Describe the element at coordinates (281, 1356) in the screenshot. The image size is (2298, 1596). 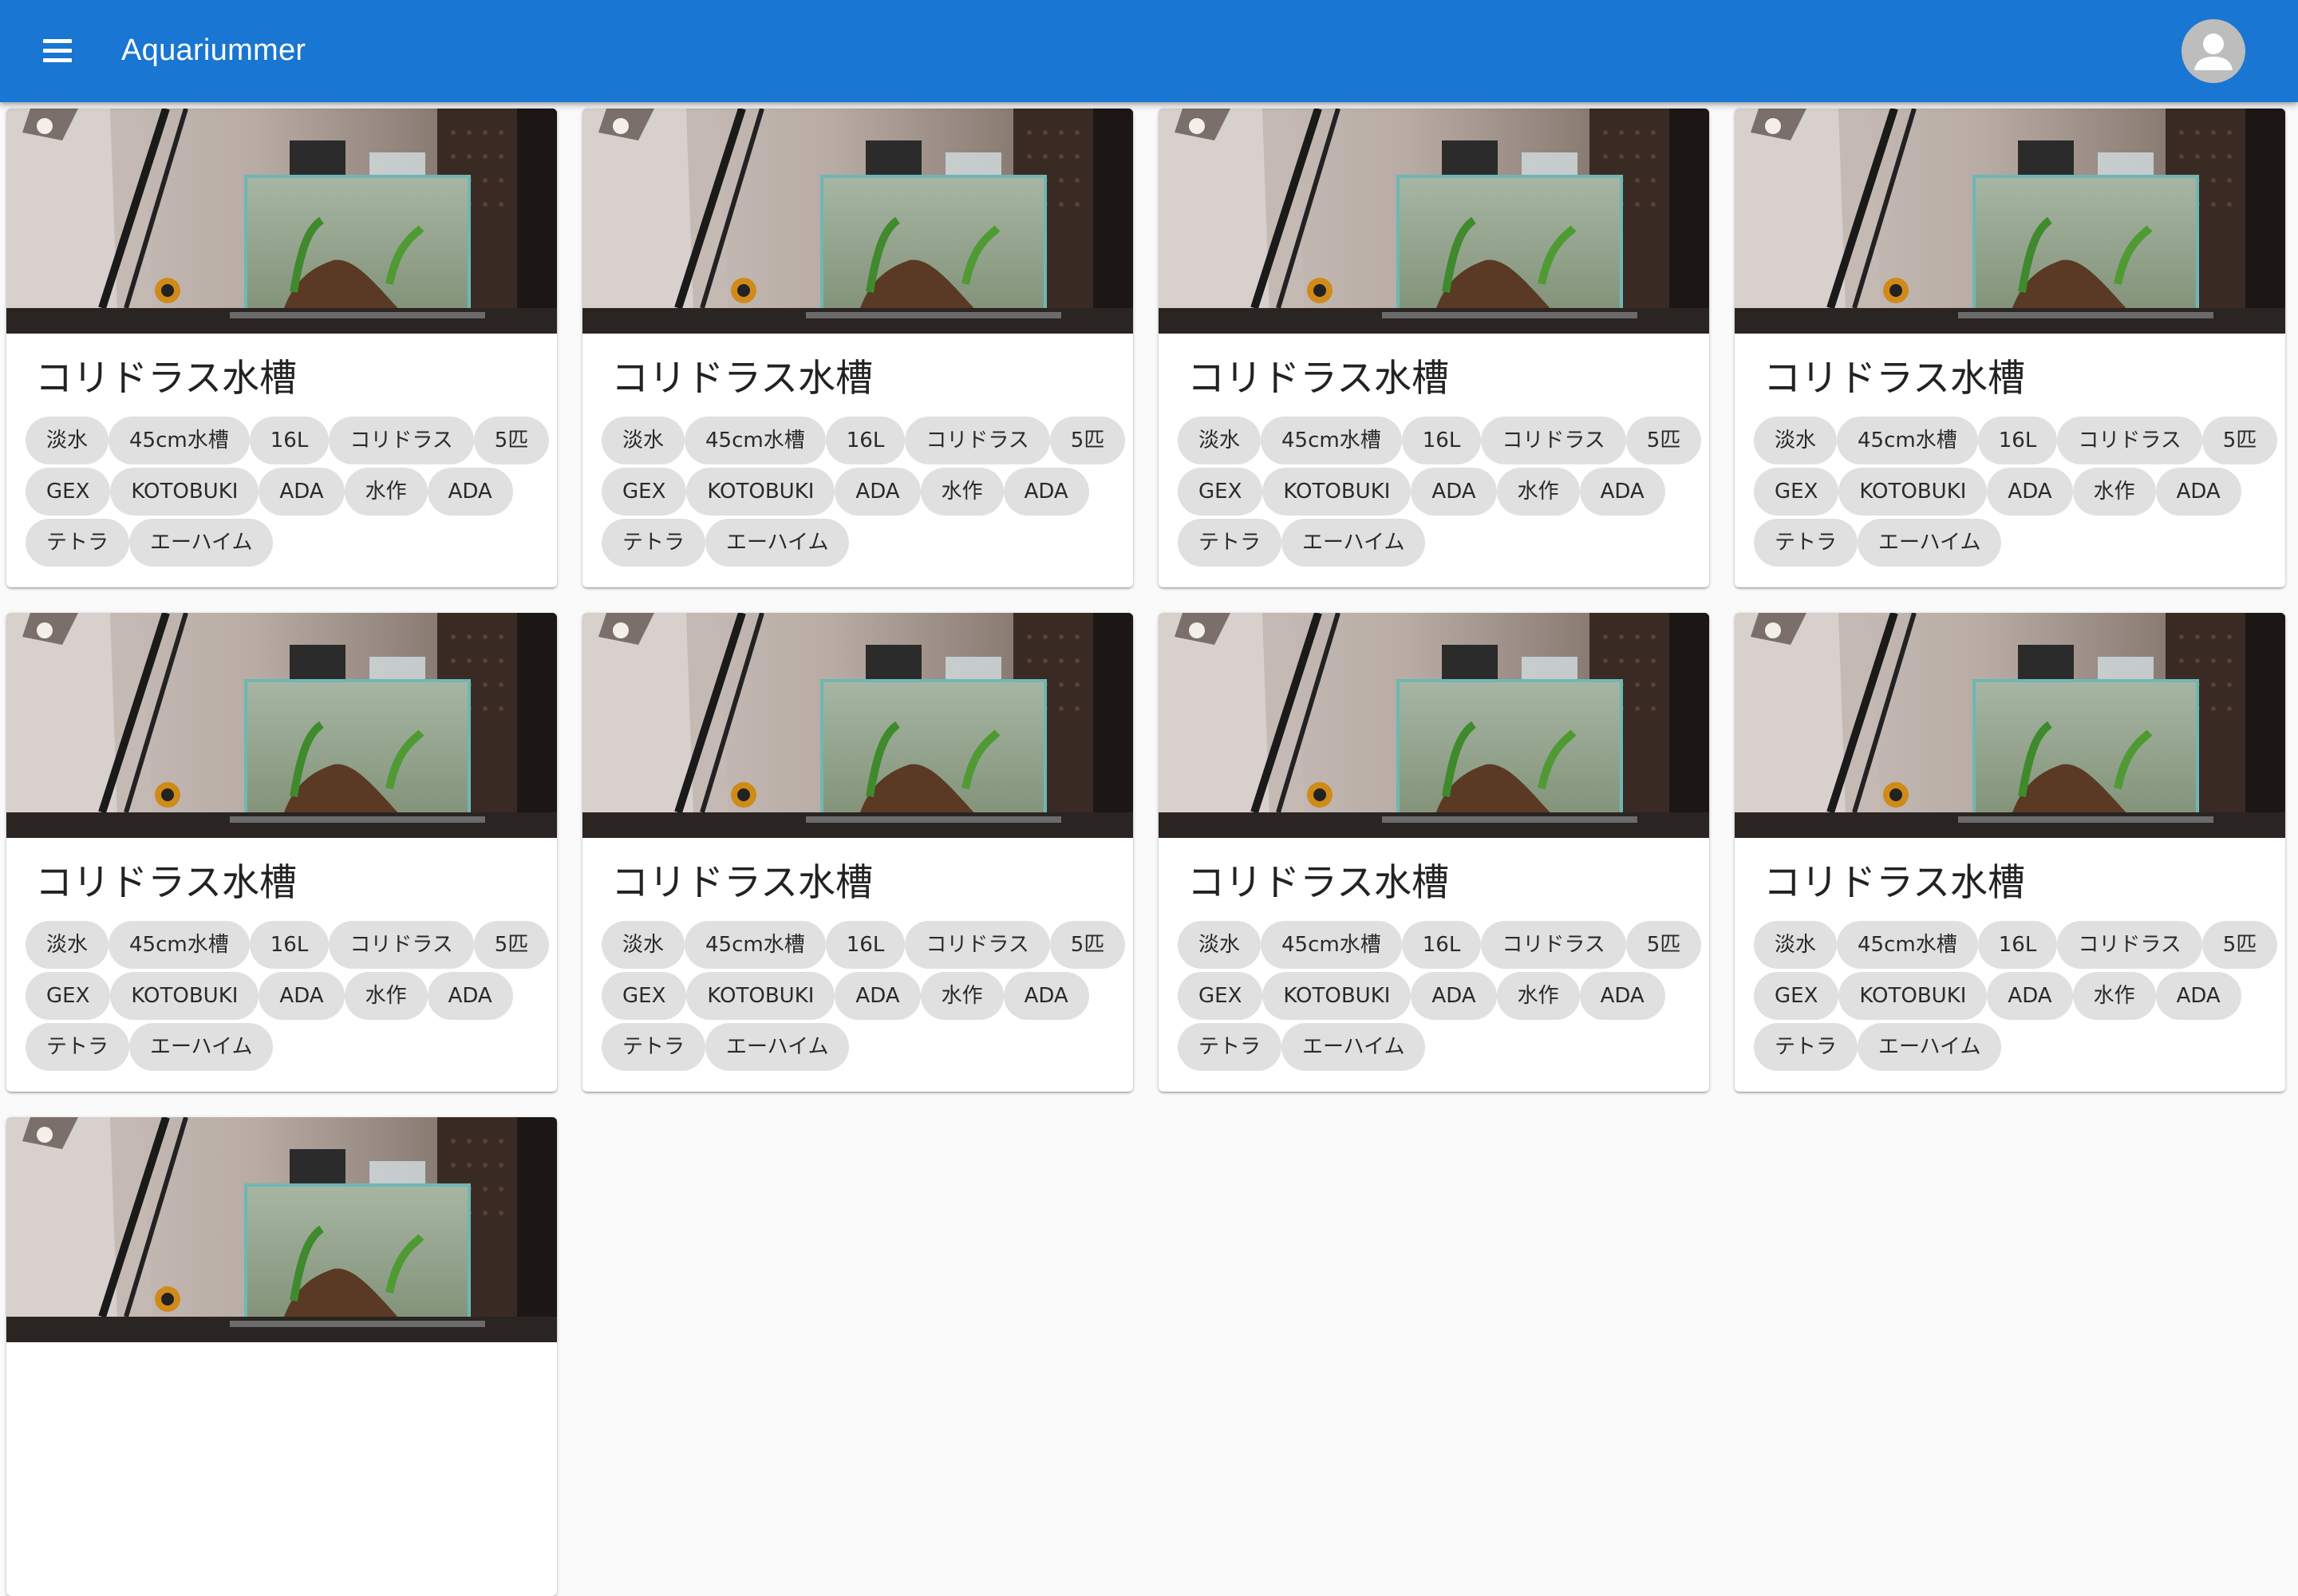
I see `aquarium-card` at that location.